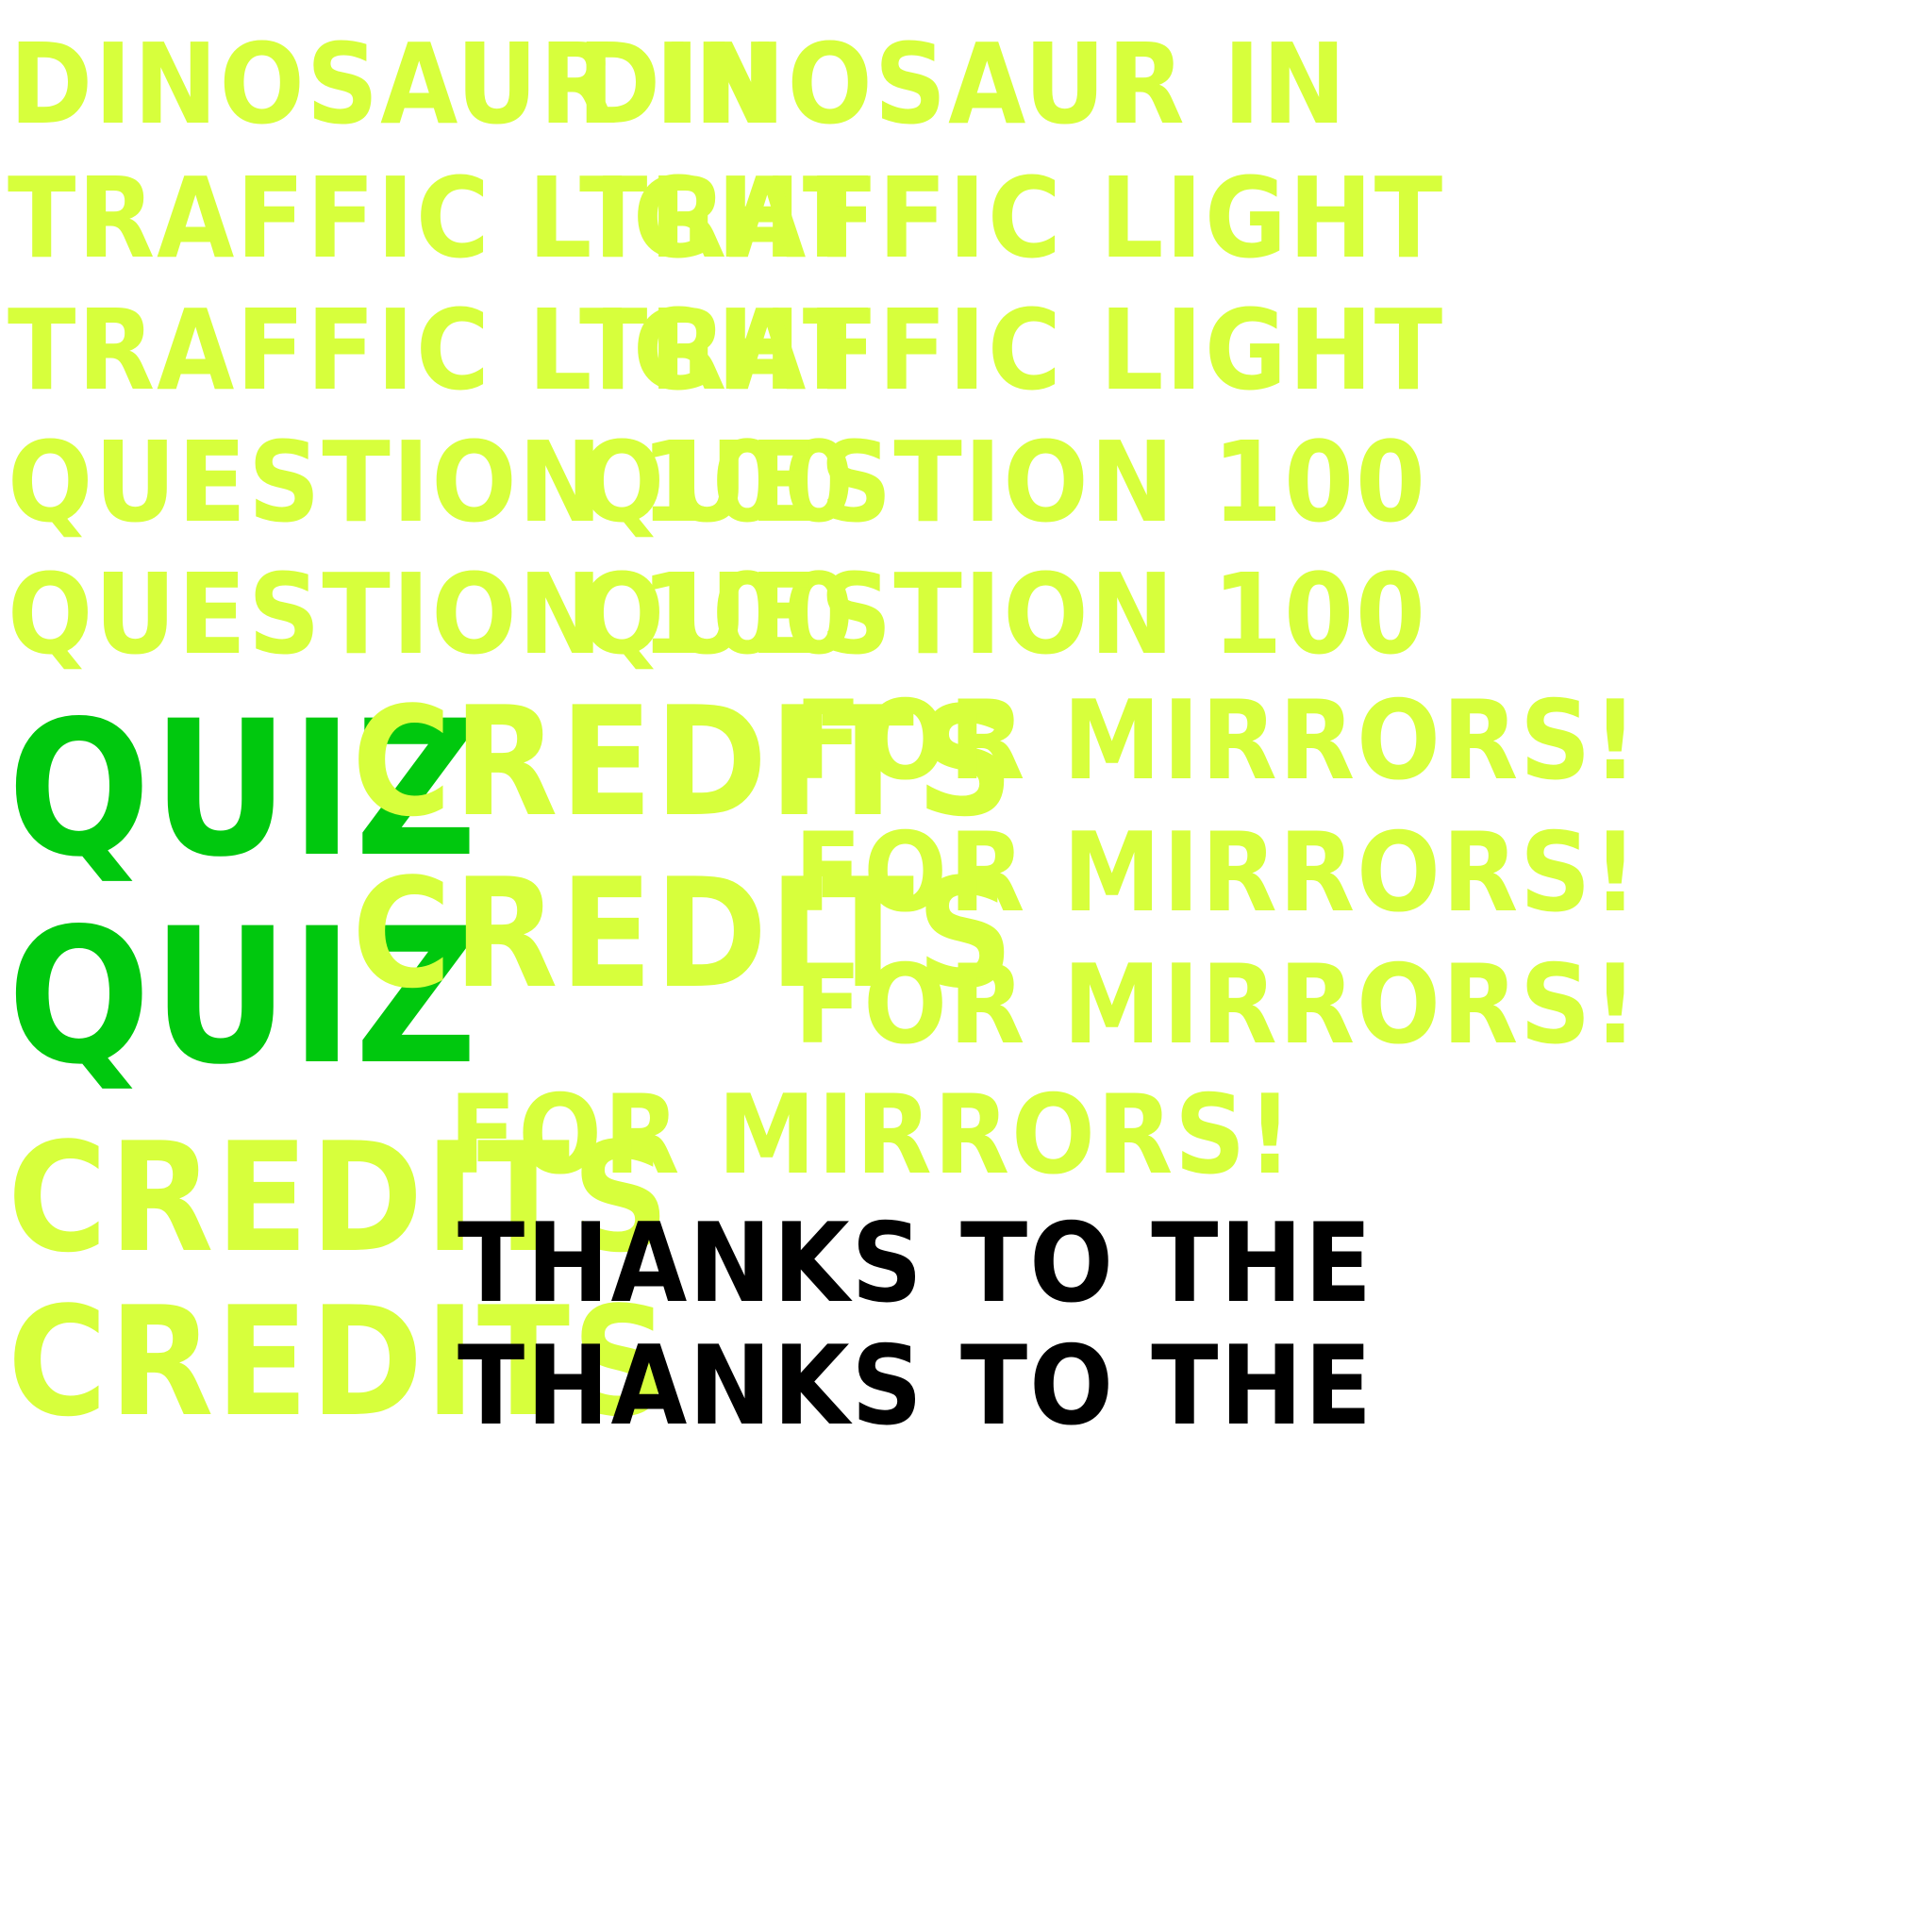 The width and height of the screenshot is (1932, 1932). I want to click on mirrors-text-3: FOR MIRRORS!, so click(1217, 1005).